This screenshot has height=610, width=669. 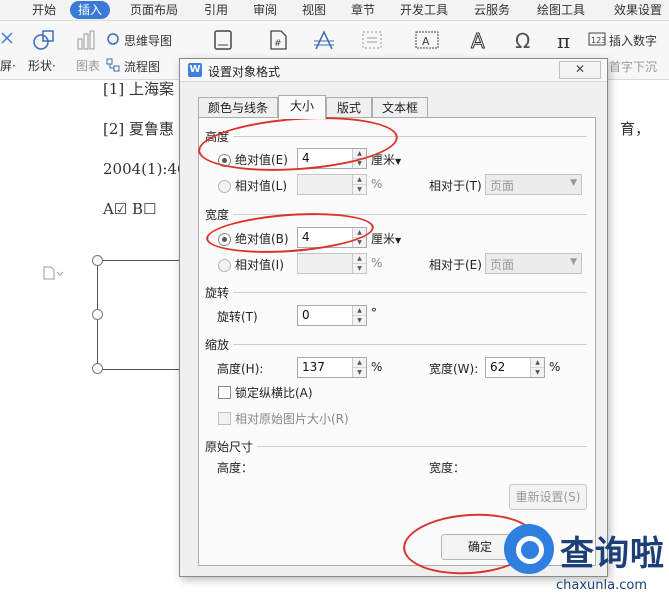 I want to click on svg-text: 123, so click(x=598, y=40).